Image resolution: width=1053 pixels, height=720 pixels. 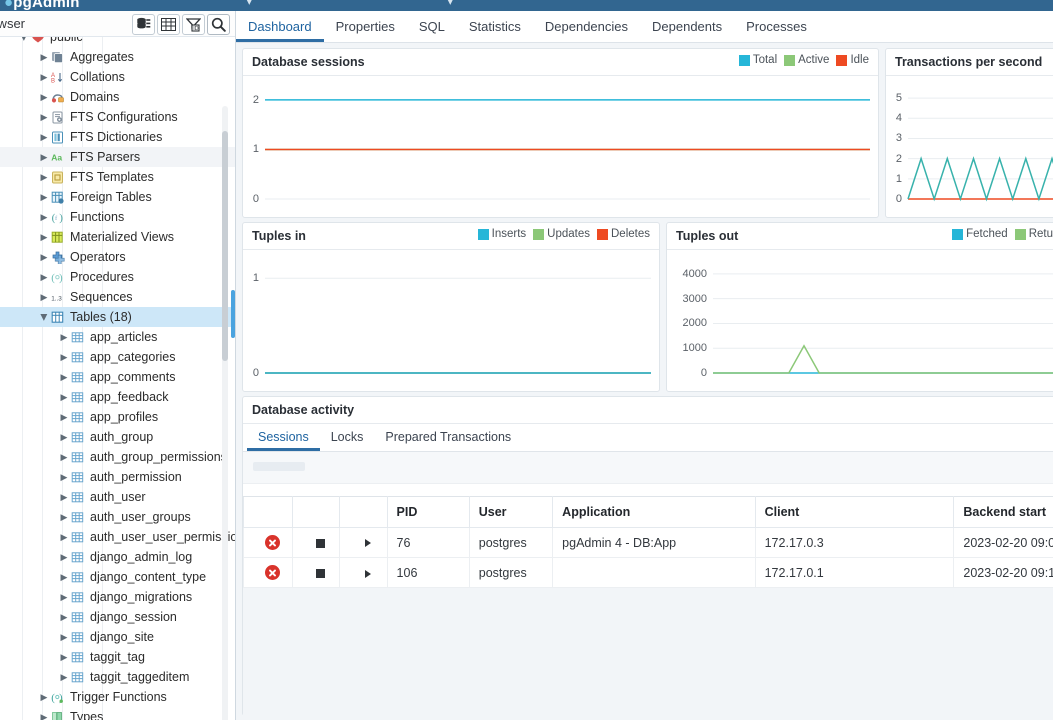 I want to click on tree-item-foreign-tables: ▶ Foreign Tables, so click(x=117, y=197).